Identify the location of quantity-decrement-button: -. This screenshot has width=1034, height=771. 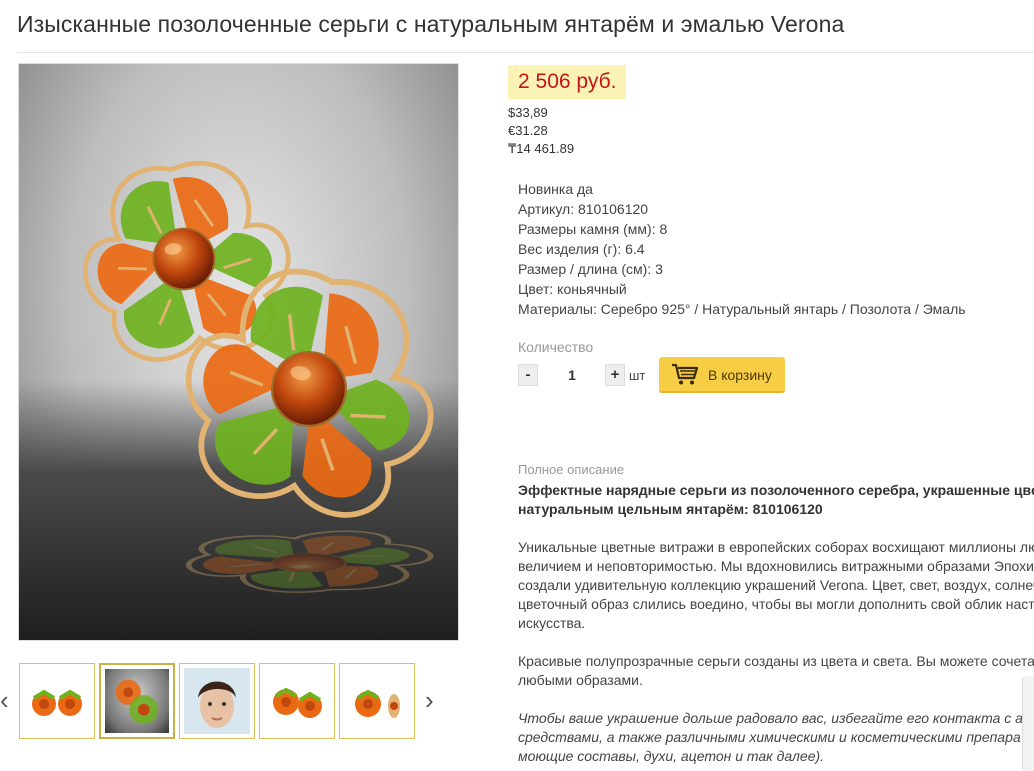
(528, 375).